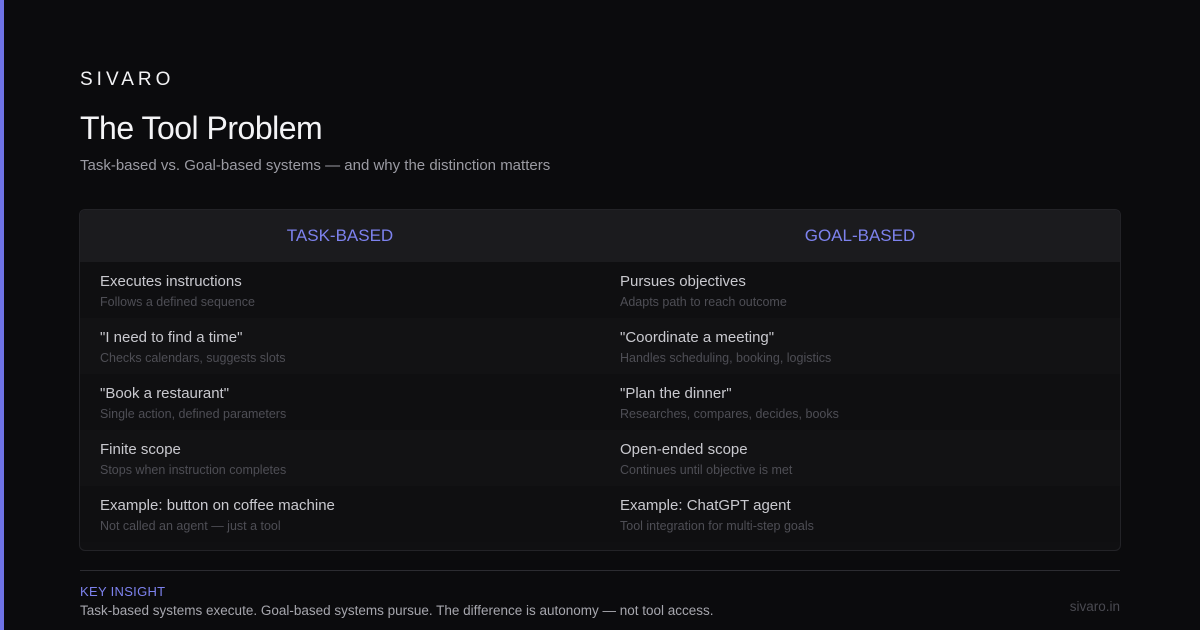 The width and height of the screenshot is (1200, 630). I want to click on row-title: "Coordinate a meeting", so click(697, 337).